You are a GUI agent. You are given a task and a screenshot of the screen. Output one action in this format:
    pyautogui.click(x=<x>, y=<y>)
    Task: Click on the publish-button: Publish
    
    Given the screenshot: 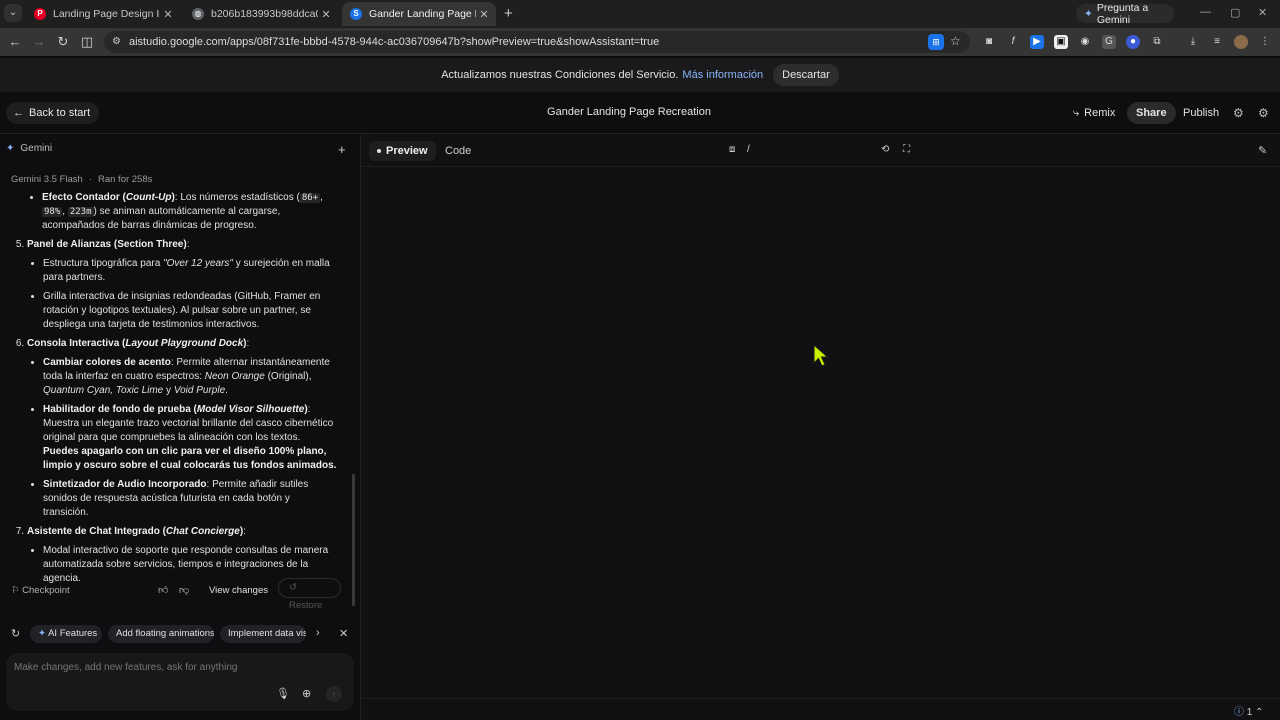 What is the action you would take?
    pyautogui.click(x=1201, y=113)
    